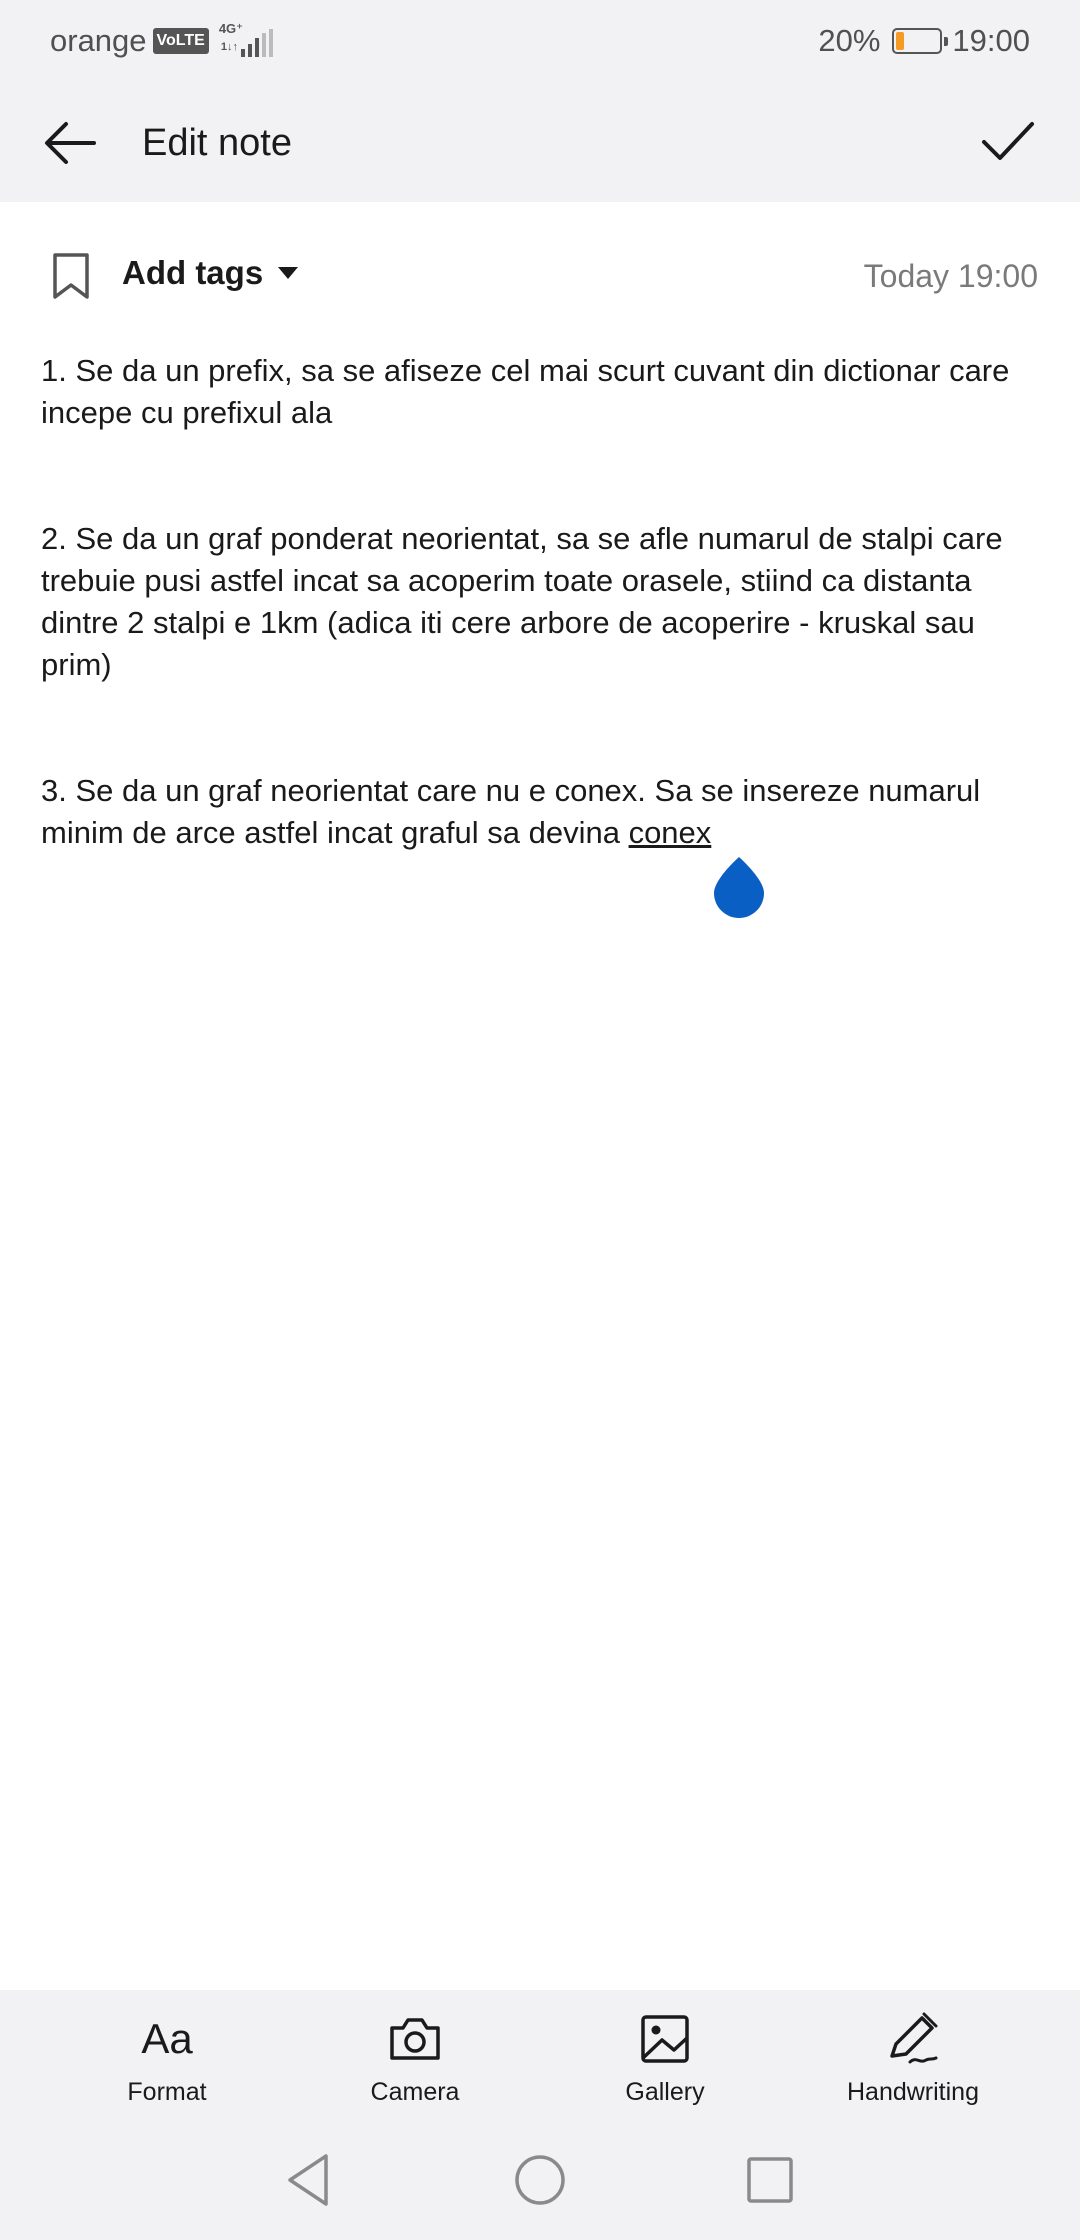  I want to click on network-type: 4G⁺, so click(231, 28).